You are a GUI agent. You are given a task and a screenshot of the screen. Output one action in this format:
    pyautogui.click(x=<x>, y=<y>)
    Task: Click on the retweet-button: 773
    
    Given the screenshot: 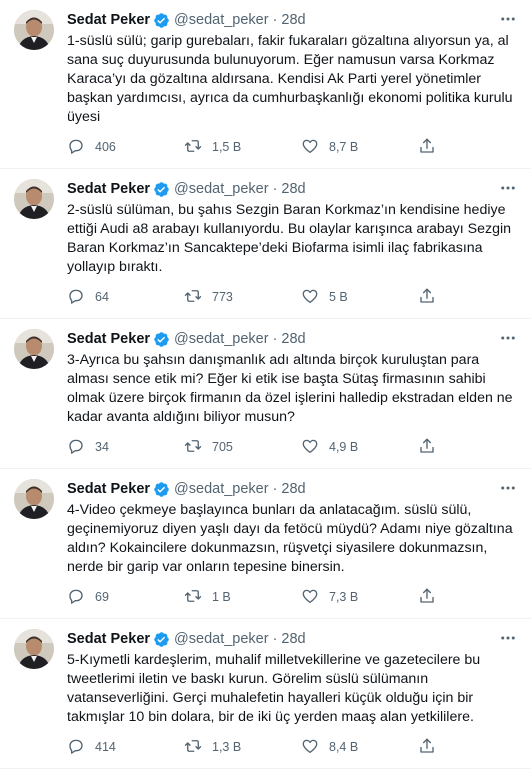 What is the action you would take?
    pyautogui.click(x=242, y=297)
    